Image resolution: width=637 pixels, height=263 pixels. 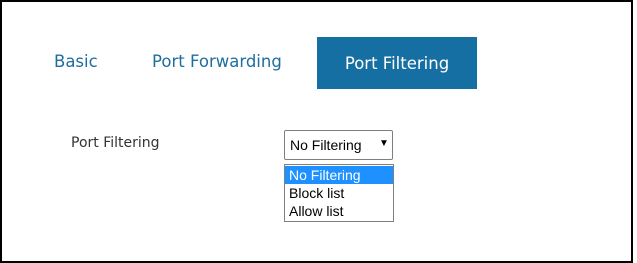 What do you see at coordinates (384, 143) in the screenshot?
I see `caret-down-icon: ▼` at bounding box center [384, 143].